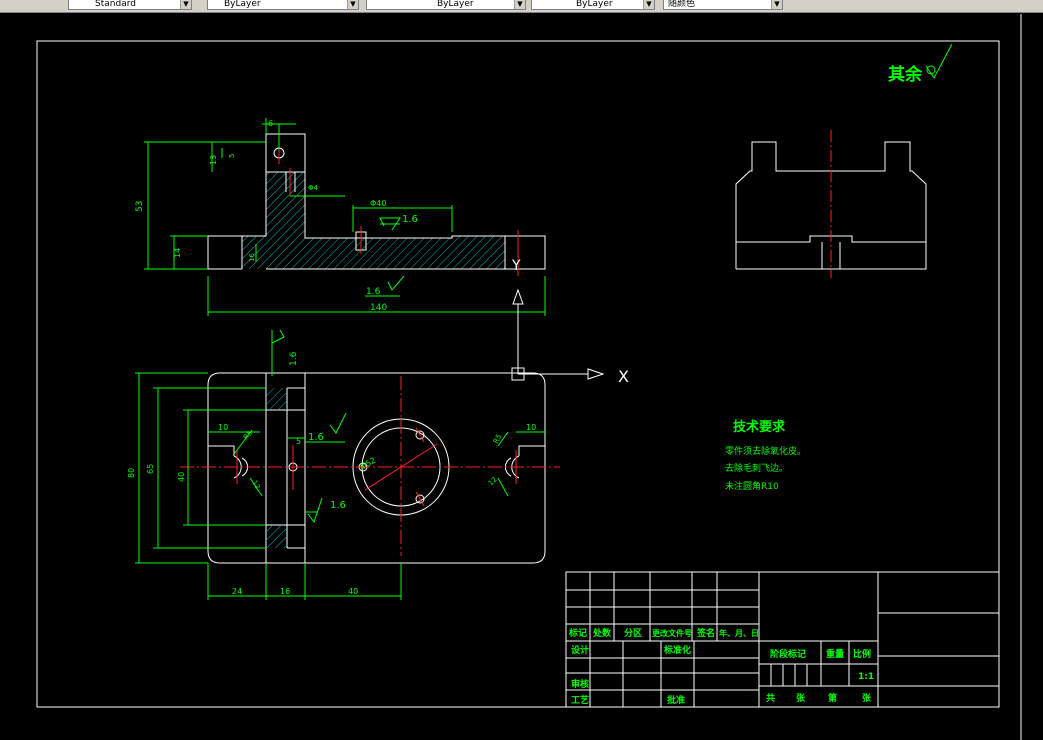 The height and width of the screenshot is (740, 1043). Describe the element at coordinates (580, 650) in the screenshot. I see `tb-design: 设计` at that location.